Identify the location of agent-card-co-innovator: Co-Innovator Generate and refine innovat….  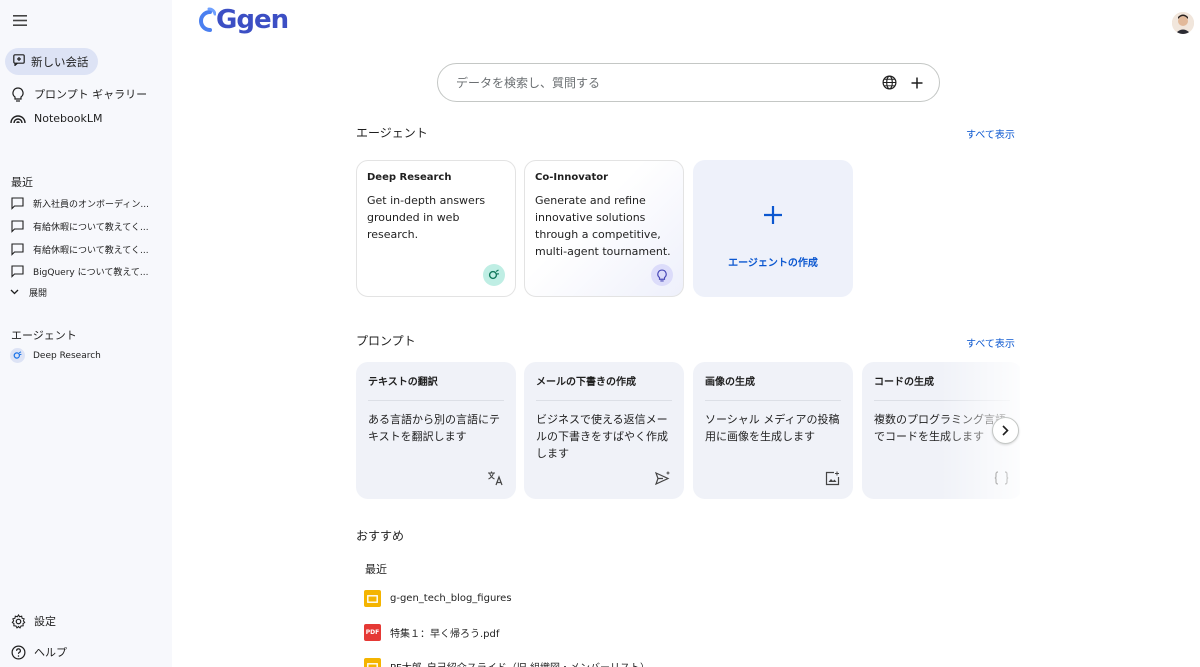
(604, 228).